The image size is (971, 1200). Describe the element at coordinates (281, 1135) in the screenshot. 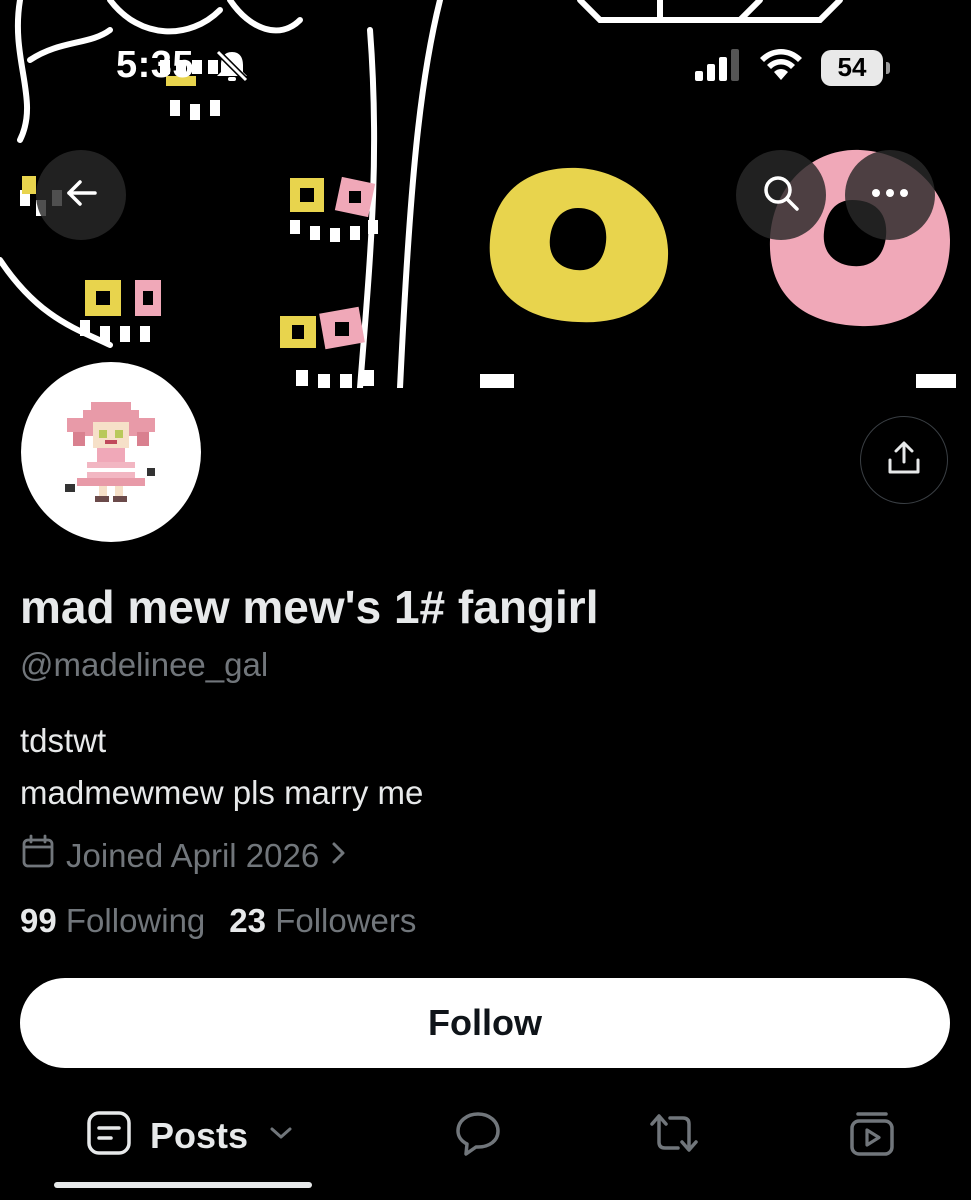

I see `chevron-down-icon` at that location.